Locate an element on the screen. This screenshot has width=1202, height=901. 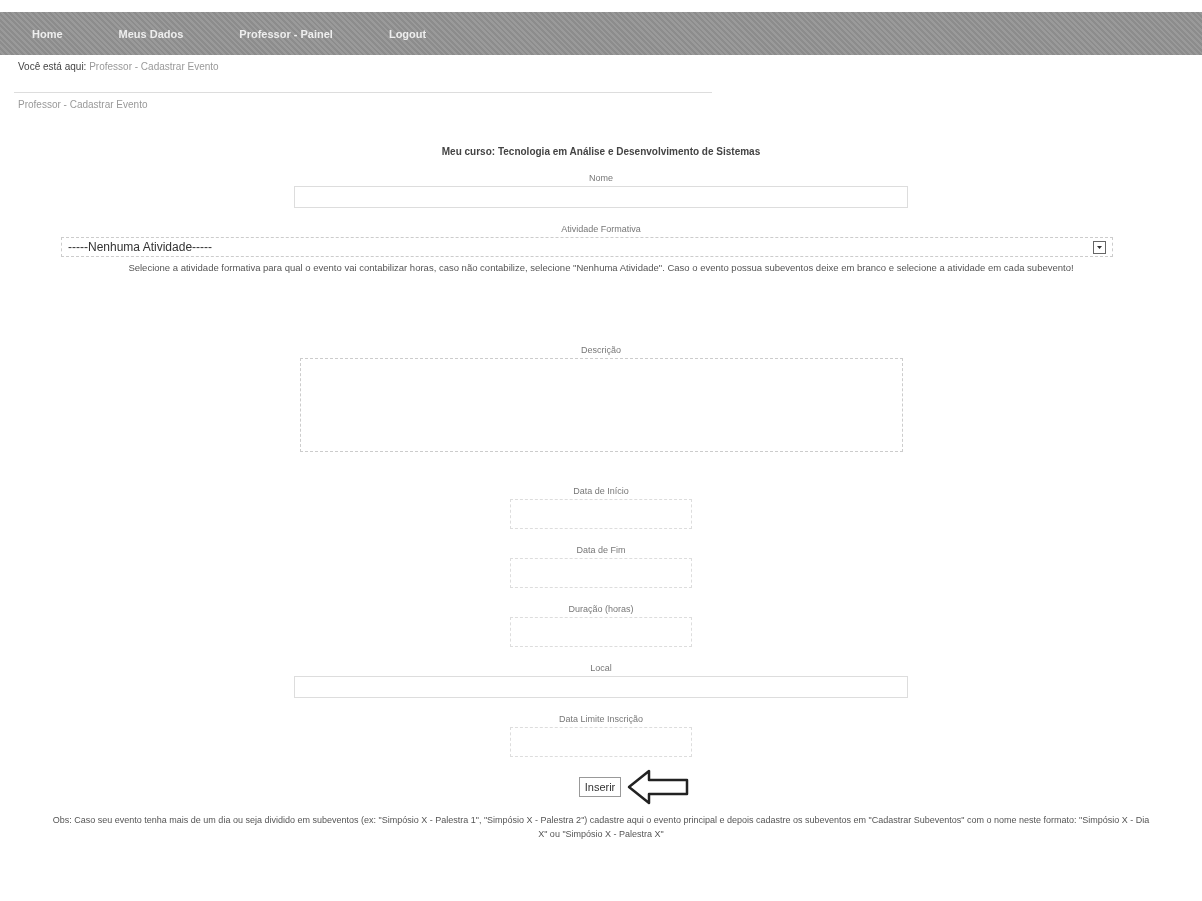
note-text: Obs: Caso seu evento tenha mais de um dia ou seja dividido em subeventos (ex: "Simpósio X - Palestra 1", "Simpósio X - Palestra 2") cadastre aqui o evento principal e depois cadastre os subeventos em "Cadastrar Subeventos" com o nome neste formato: "Simpósio X - Dia X" ou "Simpósio X - Palestra X" is located at coordinates (601, 827).